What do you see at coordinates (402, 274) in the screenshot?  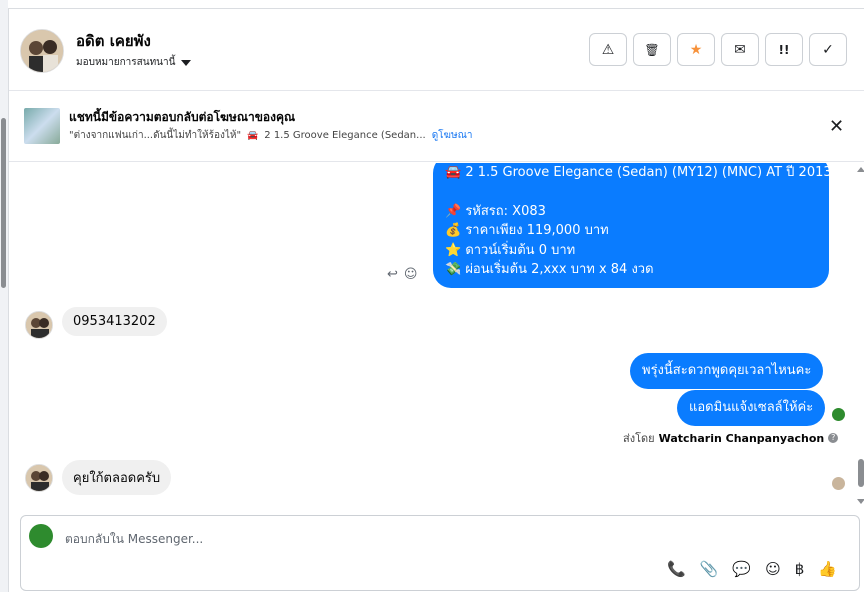 I see `message-hover-actions: ↩ ☺` at bounding box center [402, 274].